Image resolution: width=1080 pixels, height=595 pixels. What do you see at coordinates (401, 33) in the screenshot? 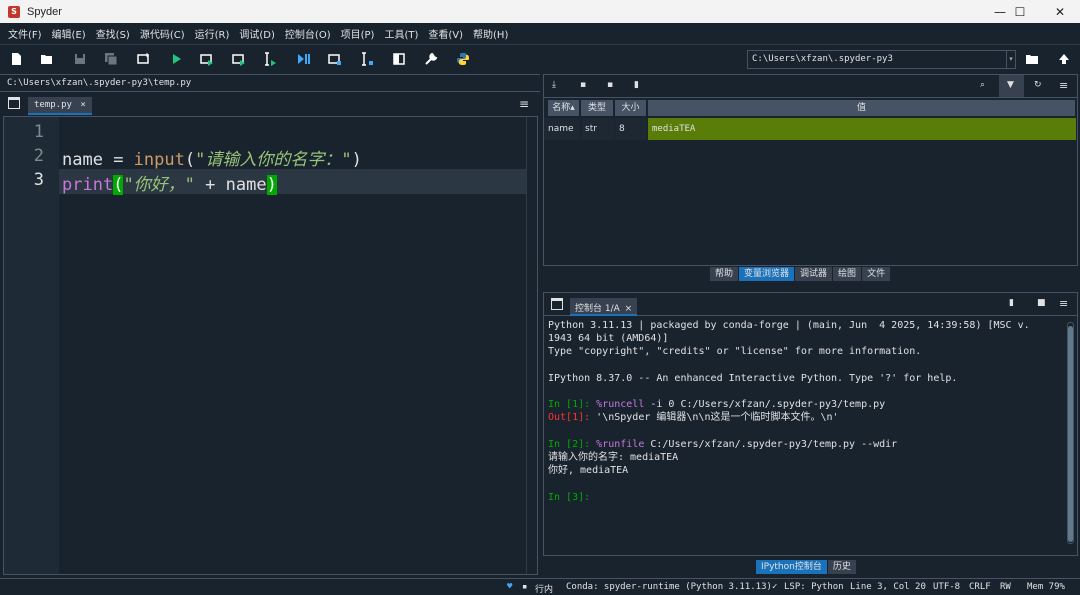
I see `menu-tools: 工具(T)` at bounding box center [401, 33].